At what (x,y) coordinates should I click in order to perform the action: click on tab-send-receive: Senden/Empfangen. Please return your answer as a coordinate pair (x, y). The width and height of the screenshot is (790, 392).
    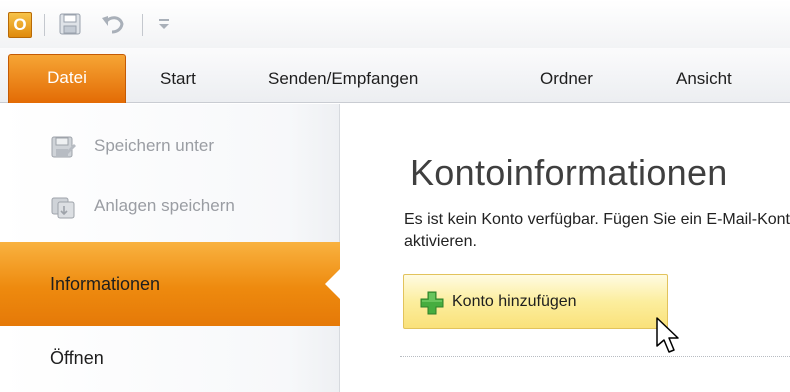
    Looking at the image, I should click on (343, 79).